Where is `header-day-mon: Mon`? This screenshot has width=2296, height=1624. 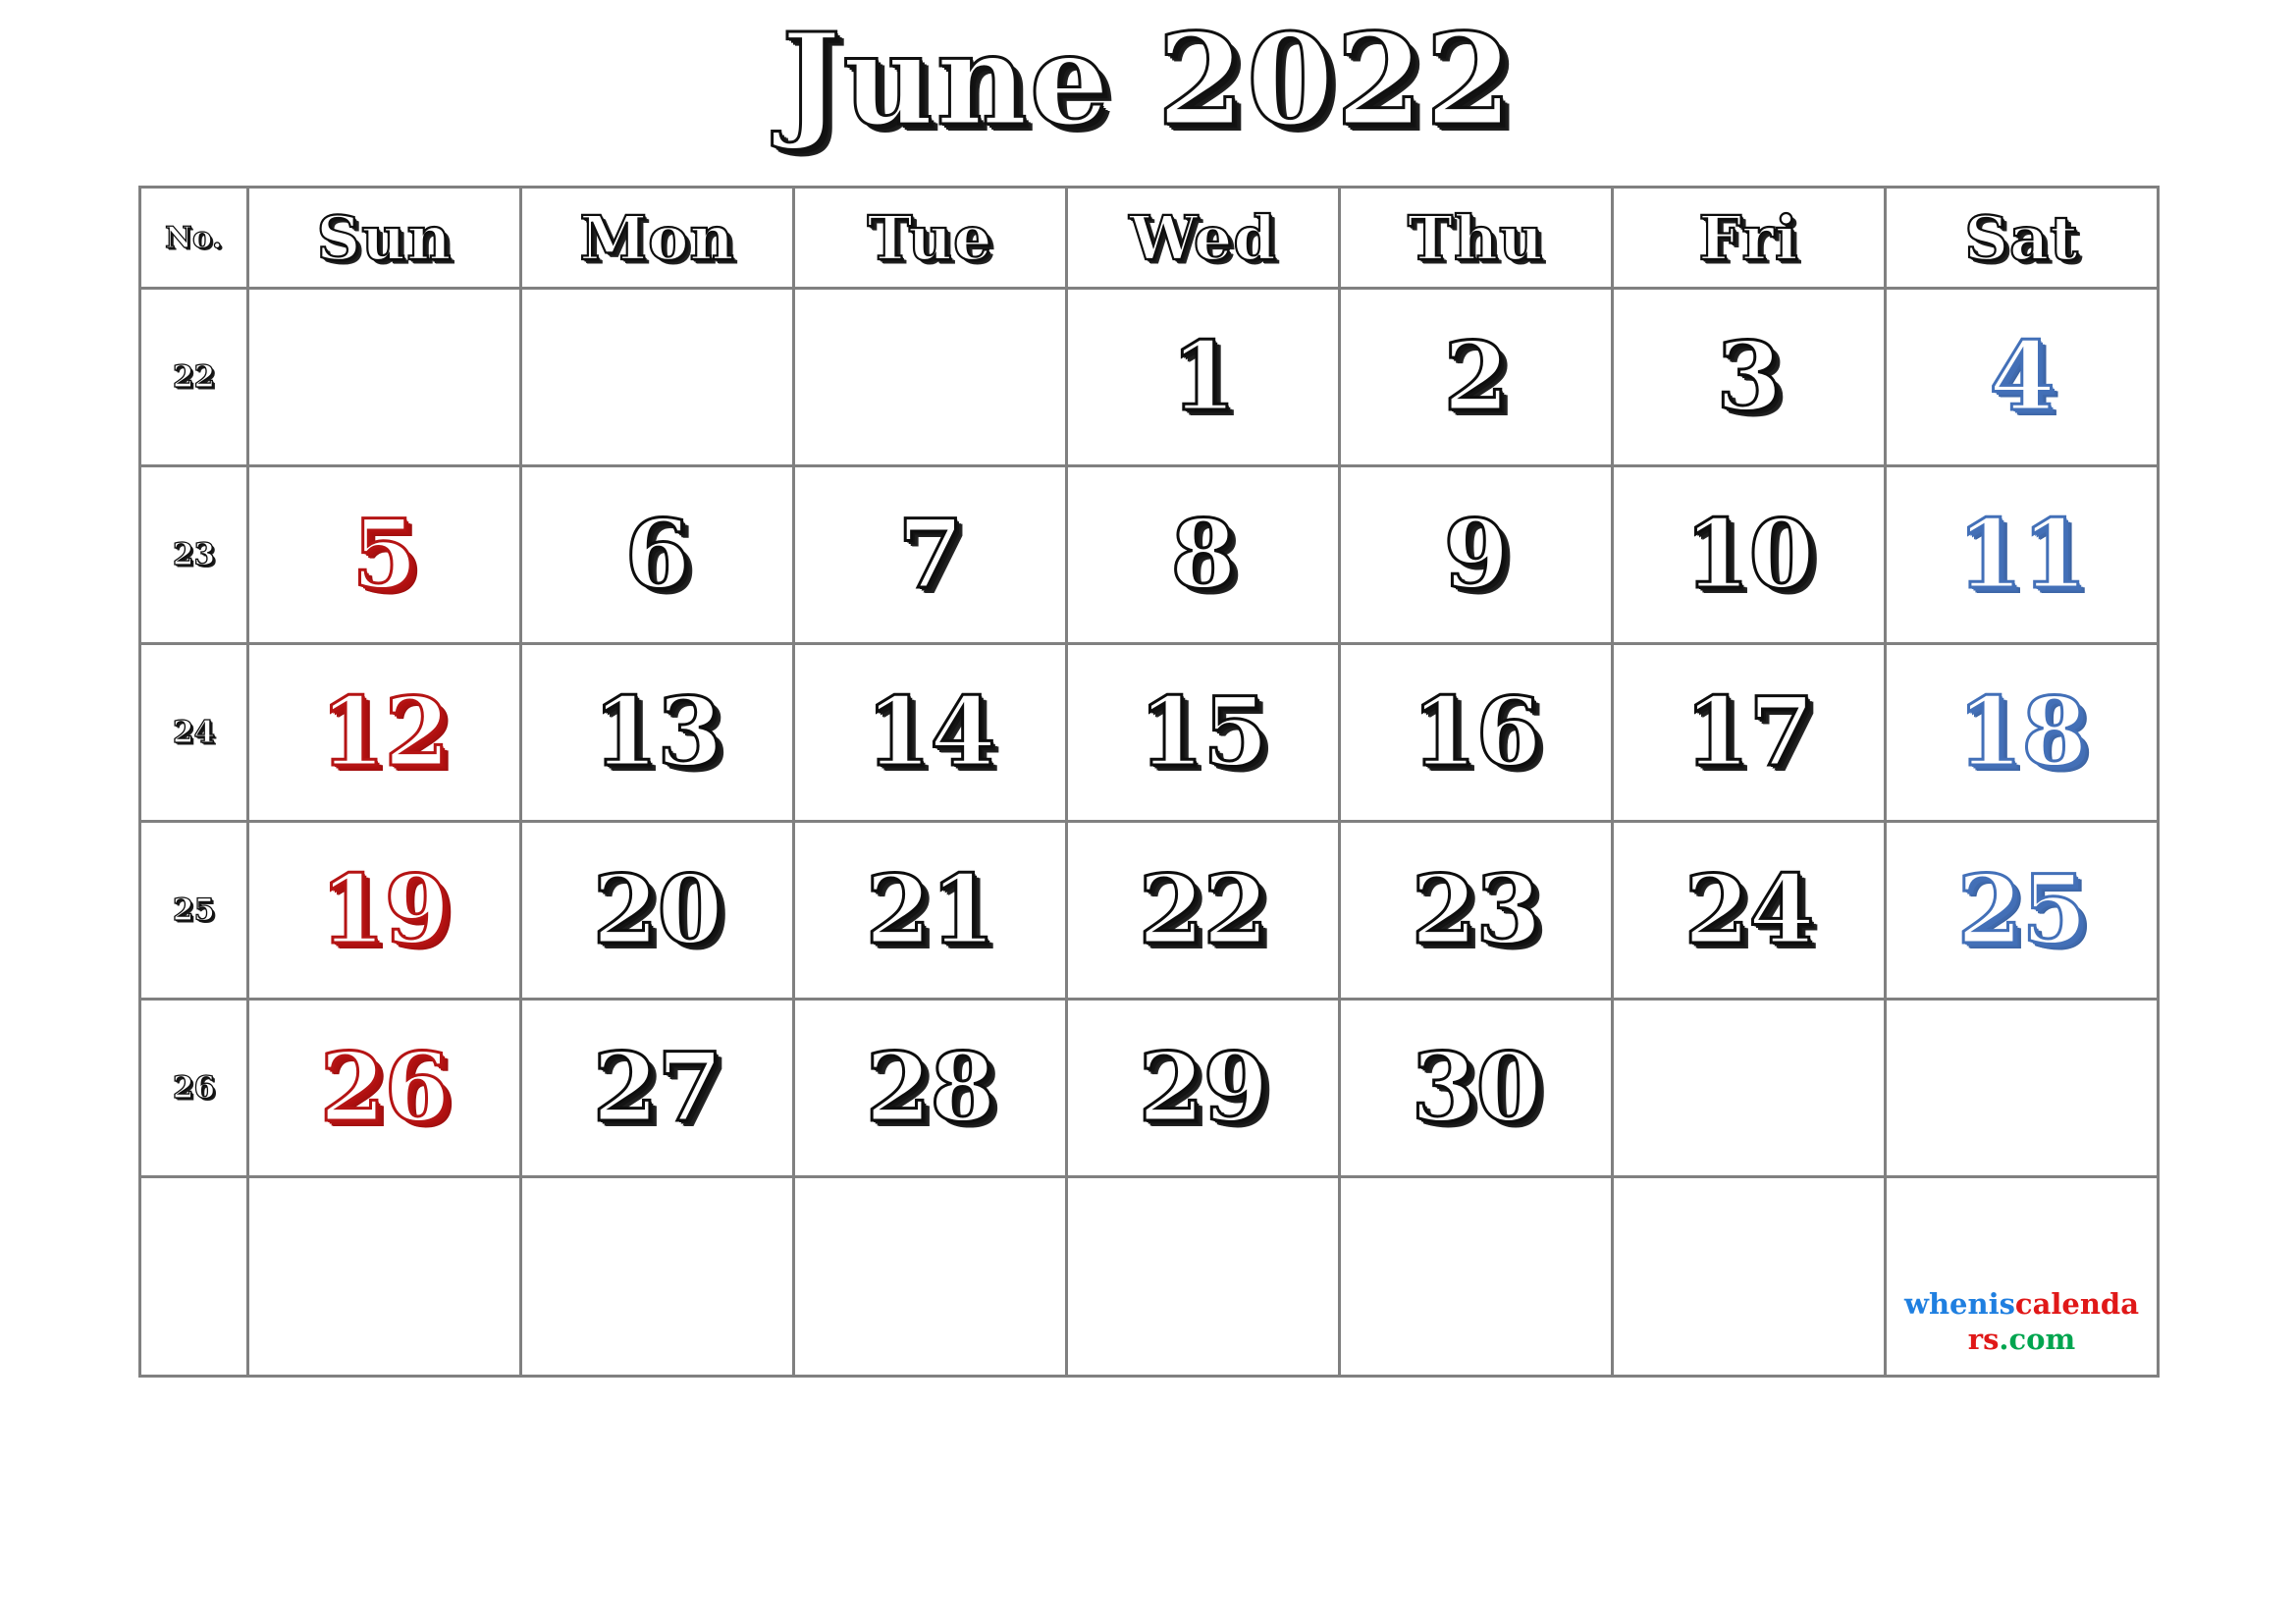 header-day-mon: Mon is located at coordinates (657, 238).